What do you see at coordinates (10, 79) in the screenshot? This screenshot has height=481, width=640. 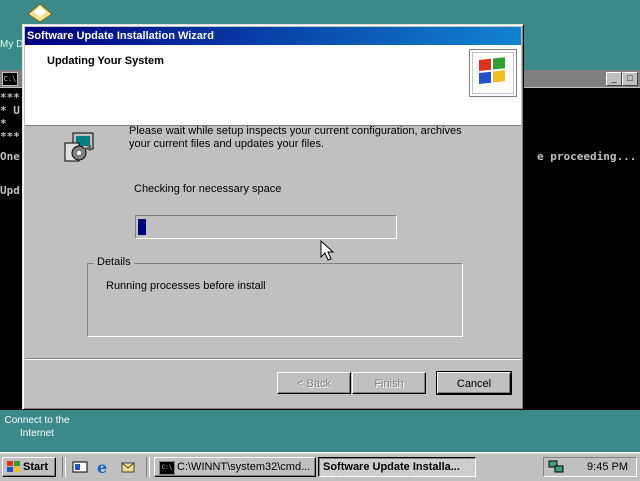 I see `console-window-icon: C:\` at bounding box center [10, 79].